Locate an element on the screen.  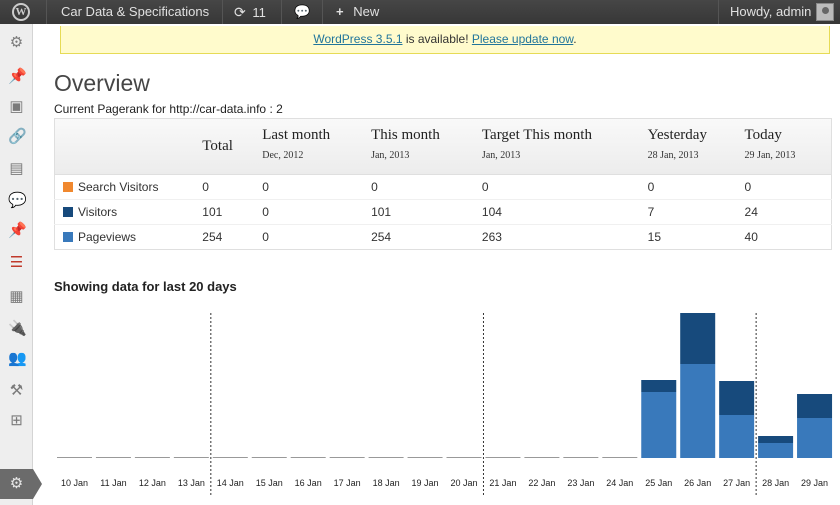
users-icon: 👥 is located at coordinates (17, 358).